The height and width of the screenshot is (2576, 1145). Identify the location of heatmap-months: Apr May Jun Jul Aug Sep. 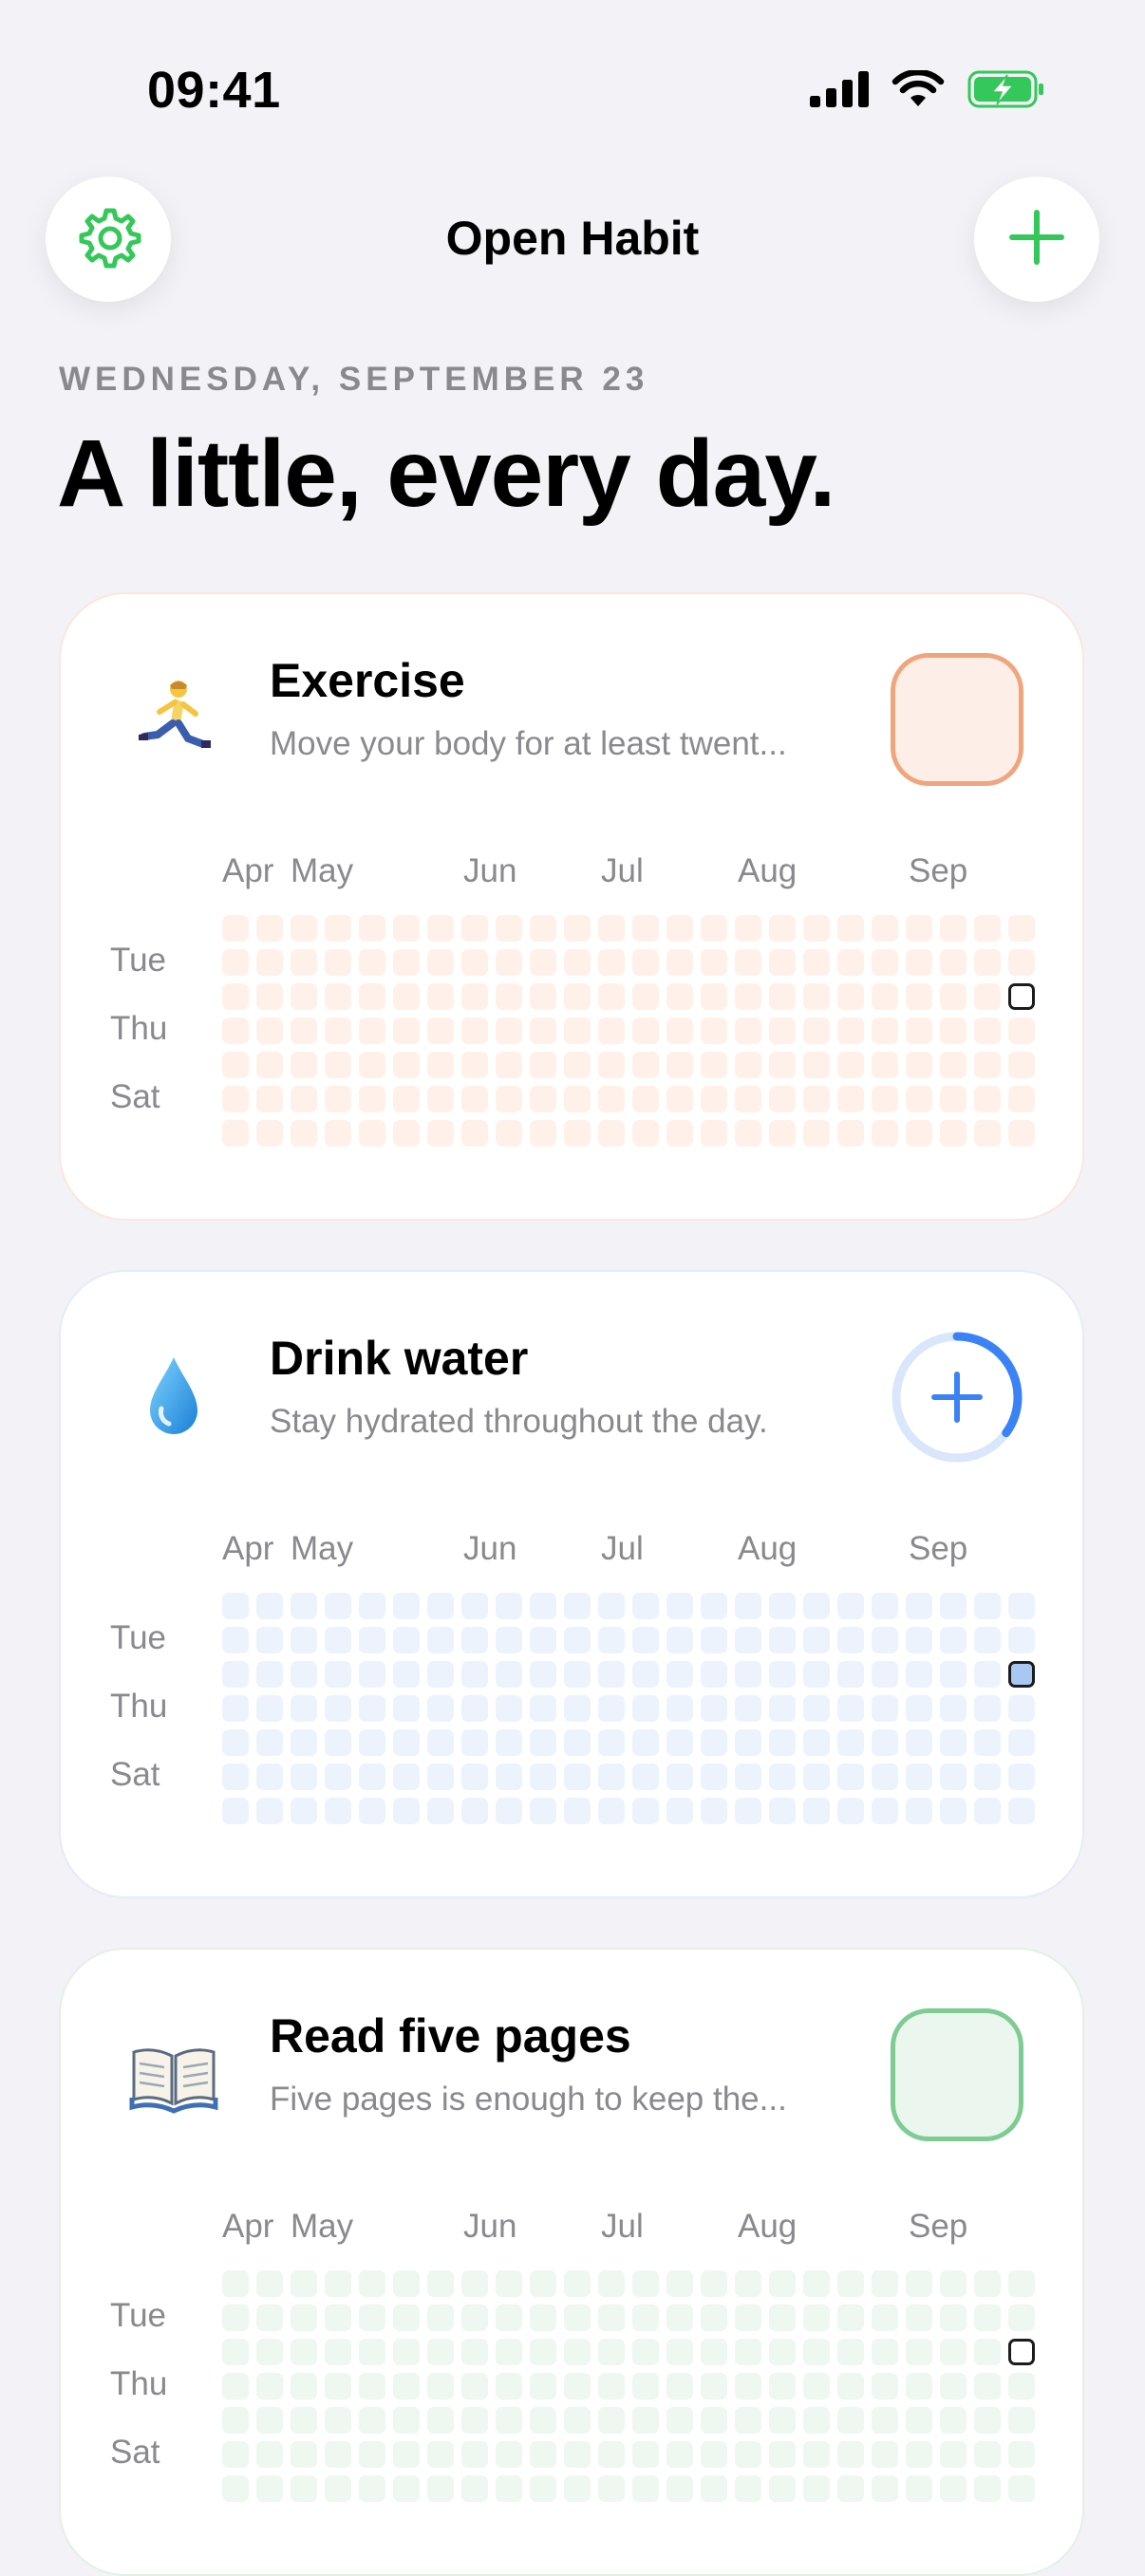
(573, 1554).